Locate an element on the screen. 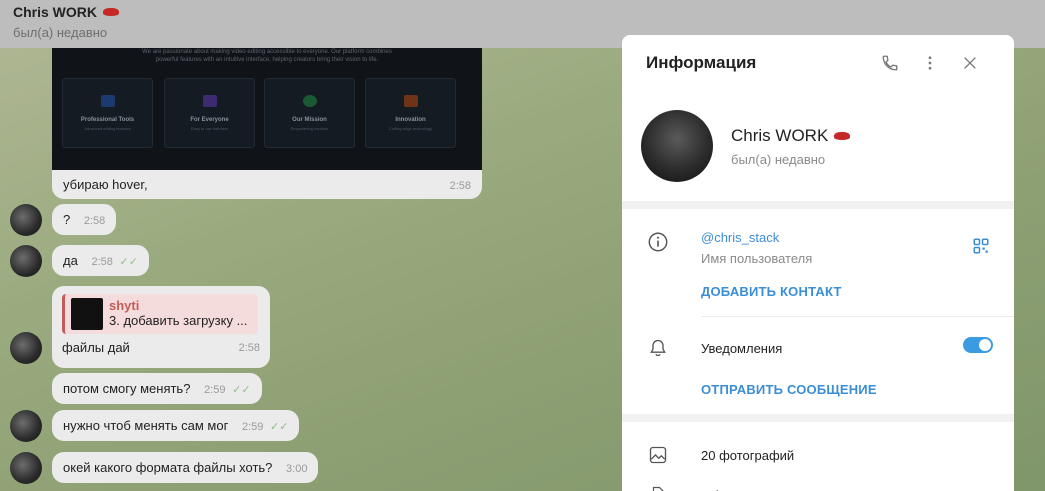  card-title: Professional Tools is located at coordinates (107, 120).